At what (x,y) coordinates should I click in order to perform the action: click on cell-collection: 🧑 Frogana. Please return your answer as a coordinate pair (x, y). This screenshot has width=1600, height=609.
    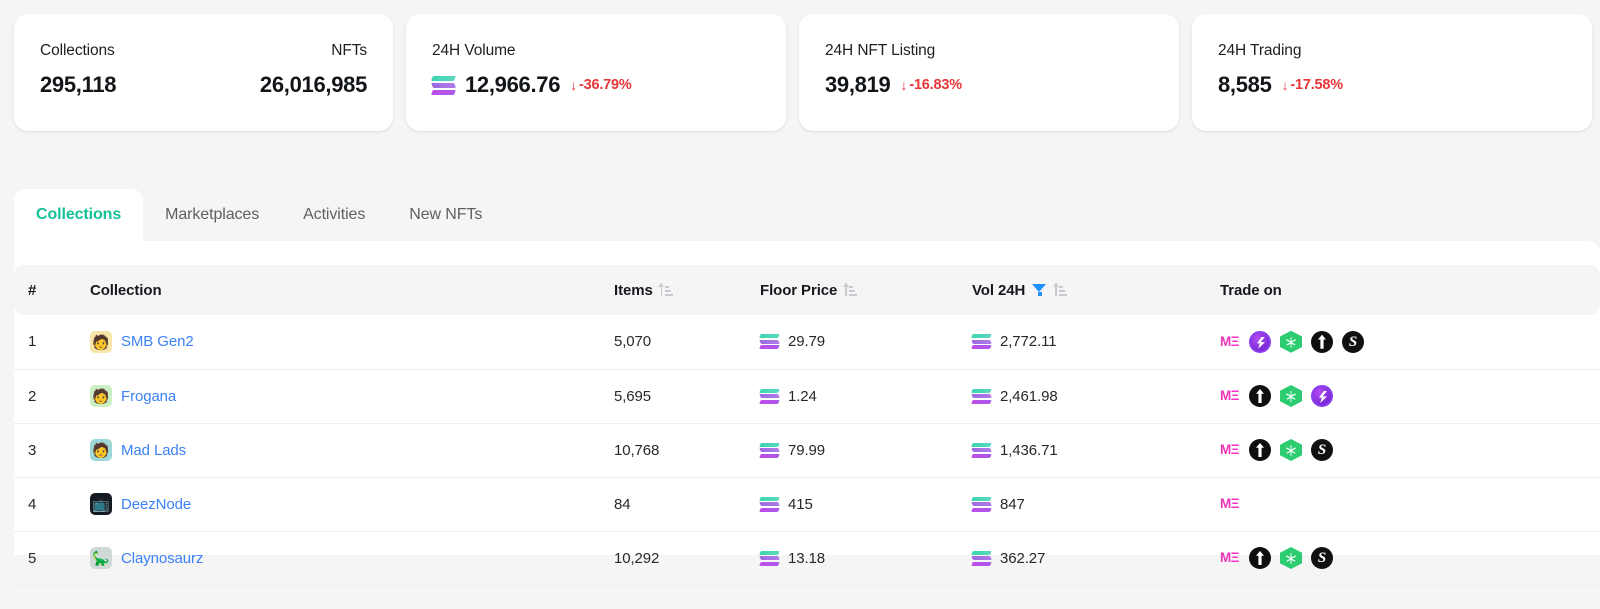
    Looking at the image, I should click on (338, 396).